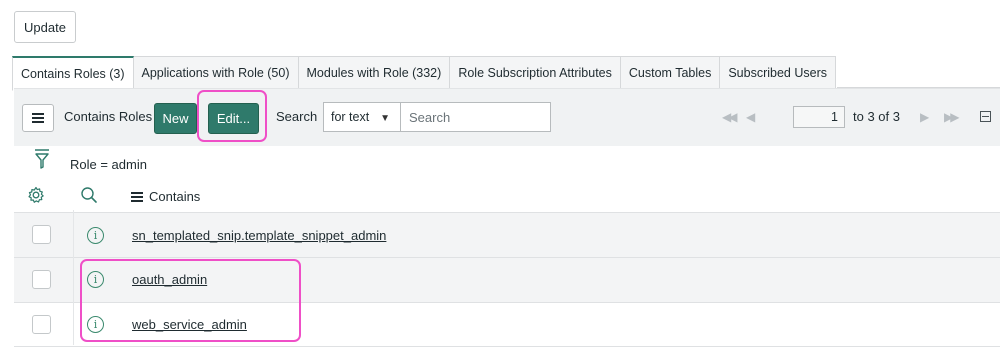 This screenshot has height=359, width=1000. Describe the element at coordinates (535, 73) in the screenshot. I see `tab-role-subscription-attributes: Role Subscription Attributes` at that location.